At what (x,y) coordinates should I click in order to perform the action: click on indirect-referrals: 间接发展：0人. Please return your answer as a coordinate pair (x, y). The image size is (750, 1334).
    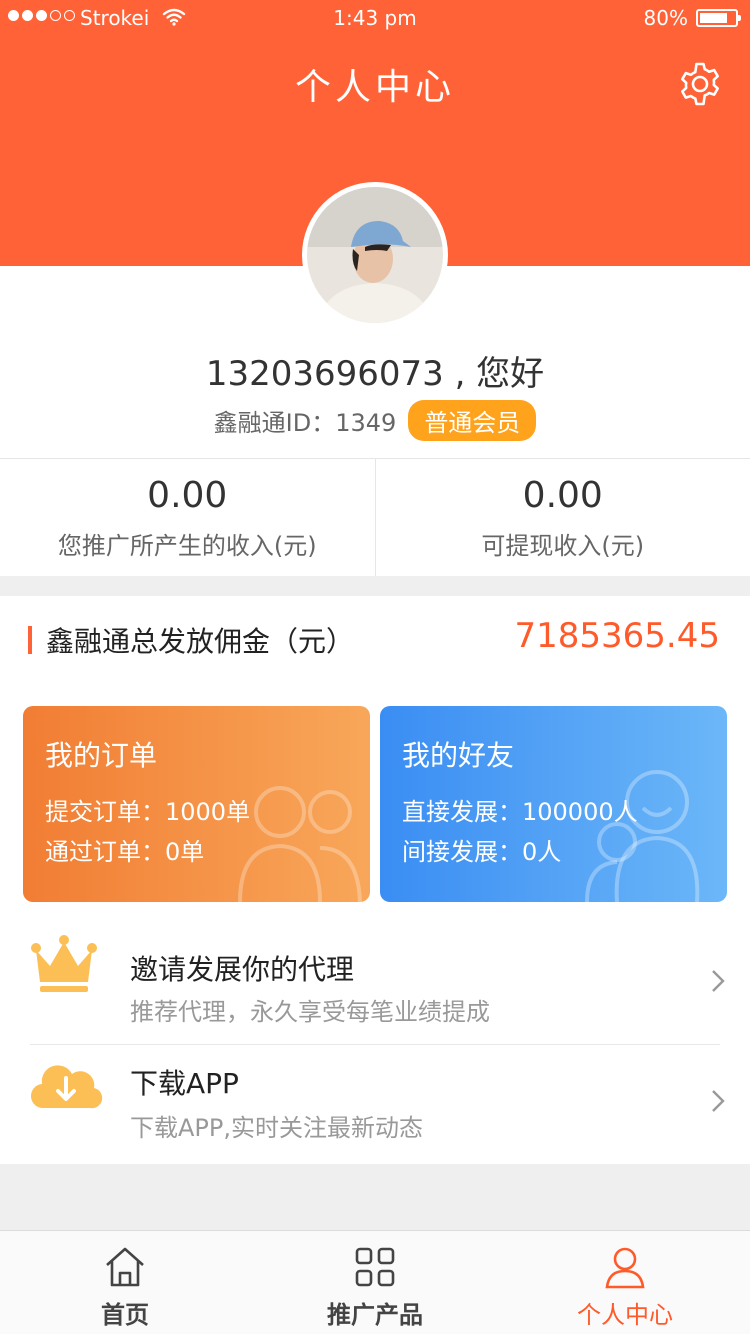
    Looking at the image, I should click on (482, 852).